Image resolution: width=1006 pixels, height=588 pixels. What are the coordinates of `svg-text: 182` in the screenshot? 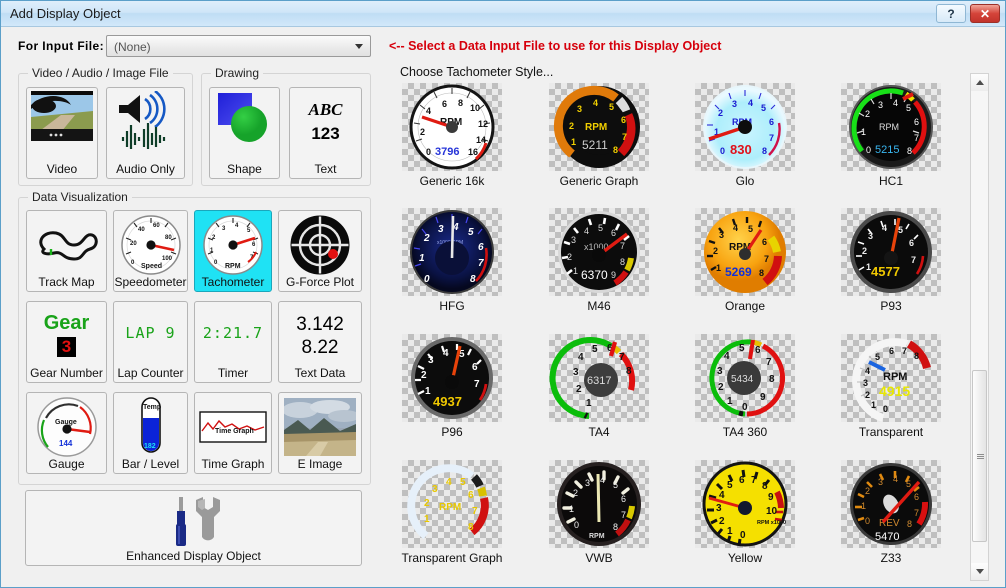 It's located at (150, 446).